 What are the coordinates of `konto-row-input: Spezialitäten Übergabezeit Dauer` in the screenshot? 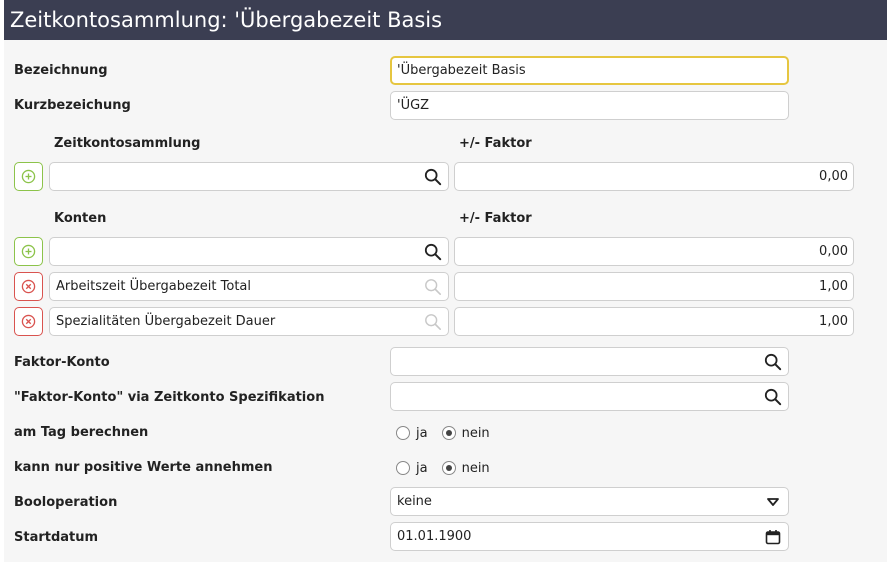 It's located at (249, 321).